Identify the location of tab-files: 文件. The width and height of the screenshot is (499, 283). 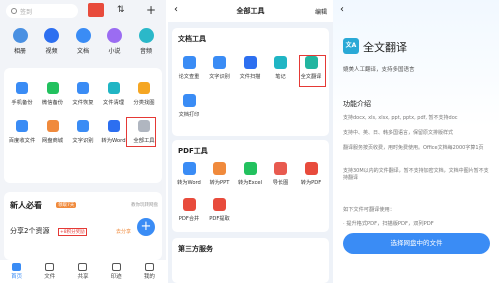
(49, 271).